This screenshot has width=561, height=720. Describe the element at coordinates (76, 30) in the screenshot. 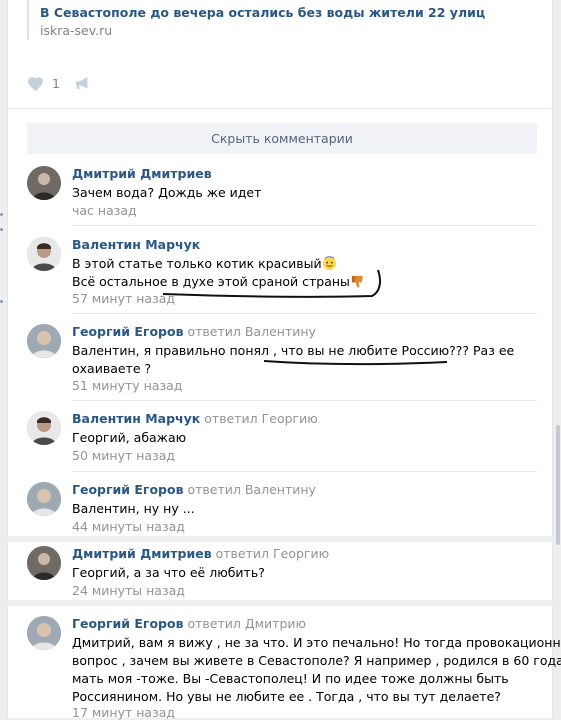

I see `link-source: iskra-sev.ru` at that location.